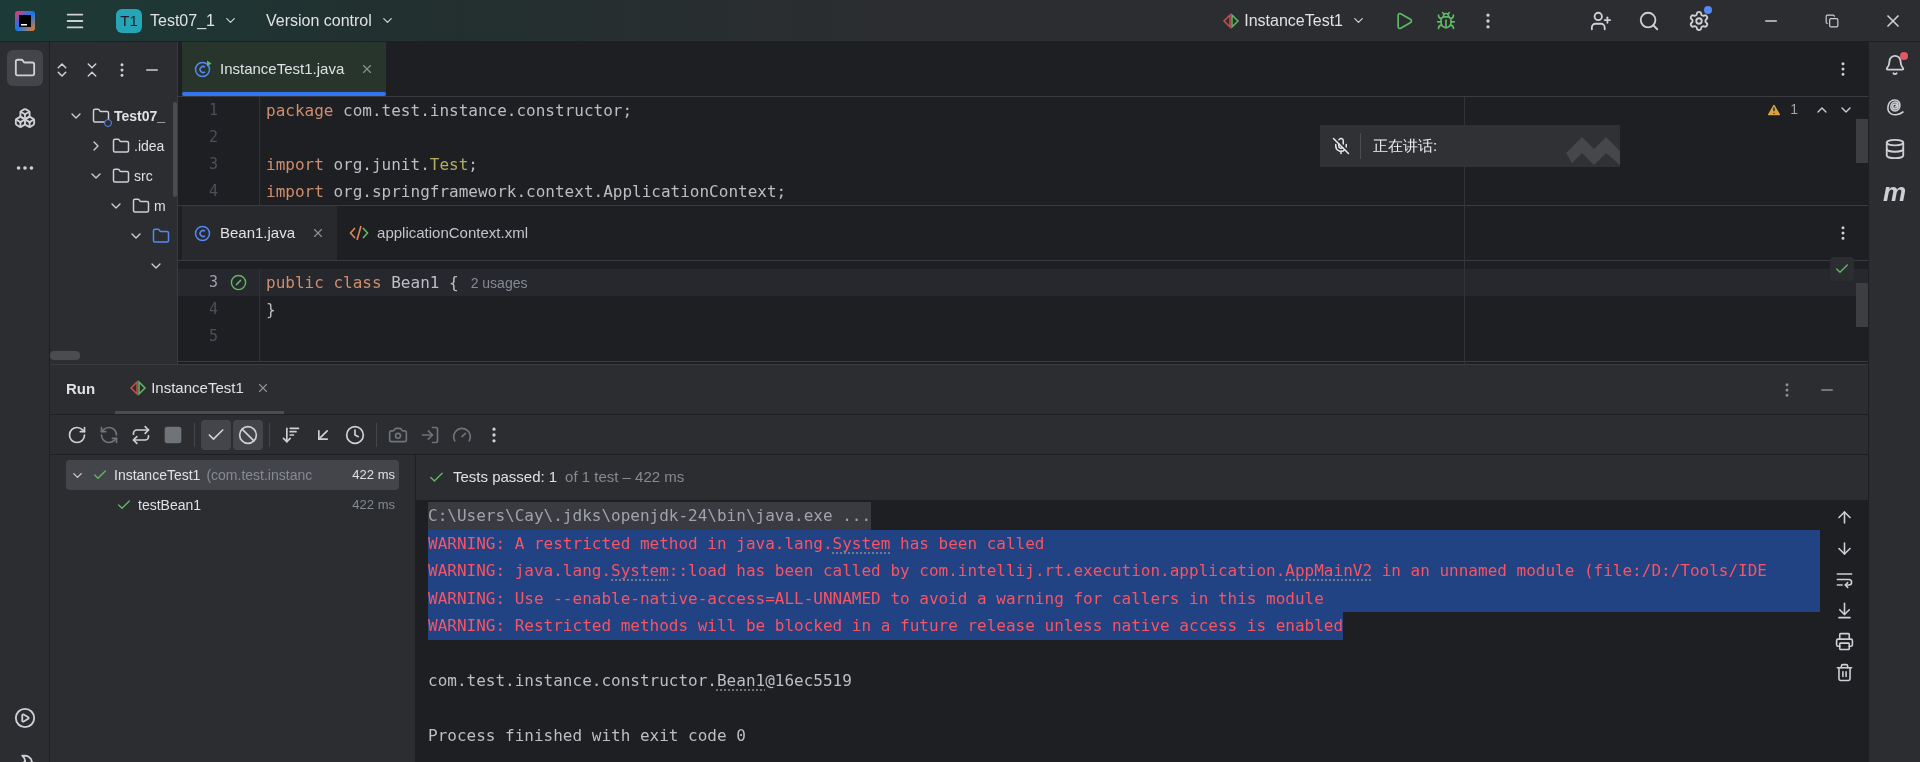 The width and height of the screenshot is (1920, 762). What do you see at coordinates (161, 236) in the screenshot?
I see `package-folder-icon` at bounding box center [161, 236].